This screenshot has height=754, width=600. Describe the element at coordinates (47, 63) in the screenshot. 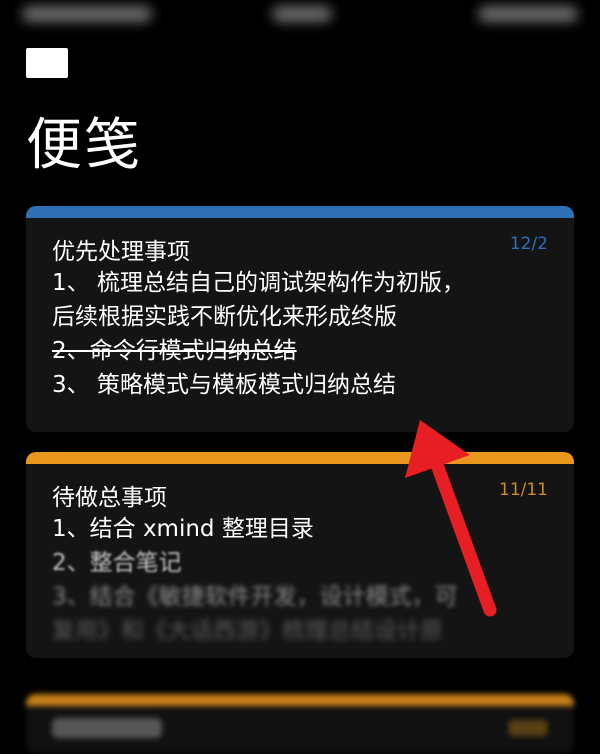

I see `app-icon` at that location.